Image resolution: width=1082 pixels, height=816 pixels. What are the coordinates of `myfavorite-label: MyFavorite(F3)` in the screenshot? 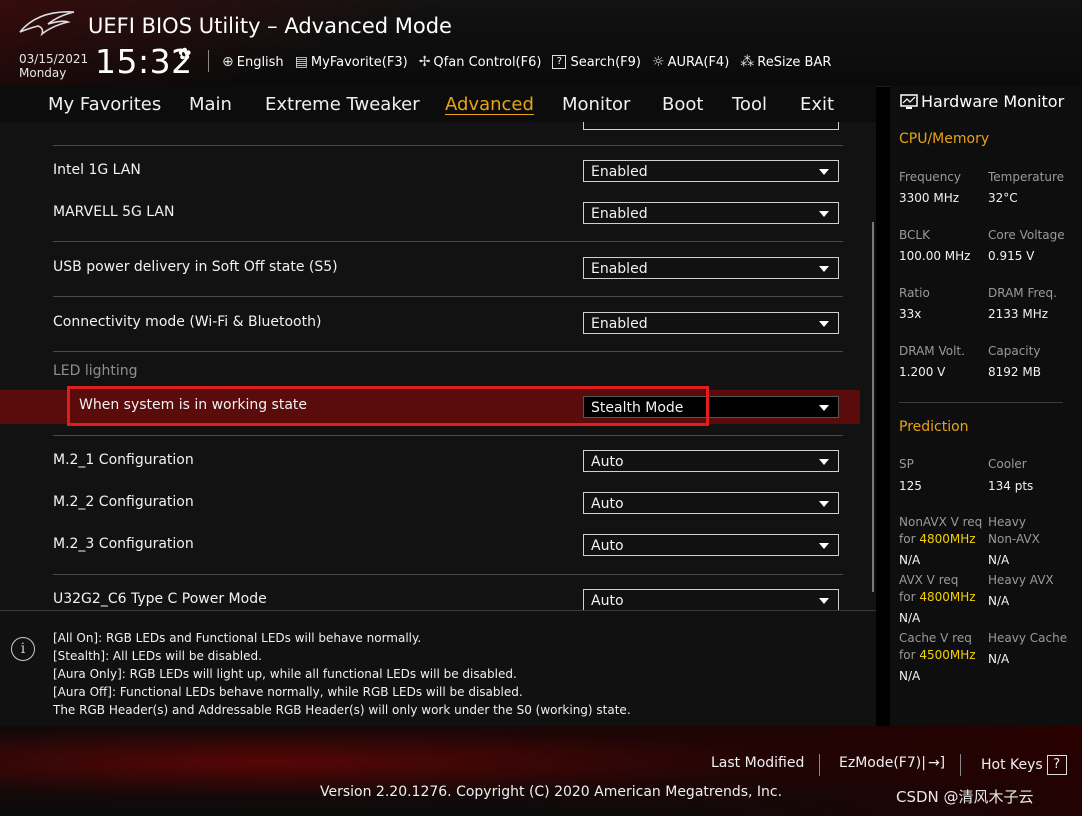 It's located at (359, 62).